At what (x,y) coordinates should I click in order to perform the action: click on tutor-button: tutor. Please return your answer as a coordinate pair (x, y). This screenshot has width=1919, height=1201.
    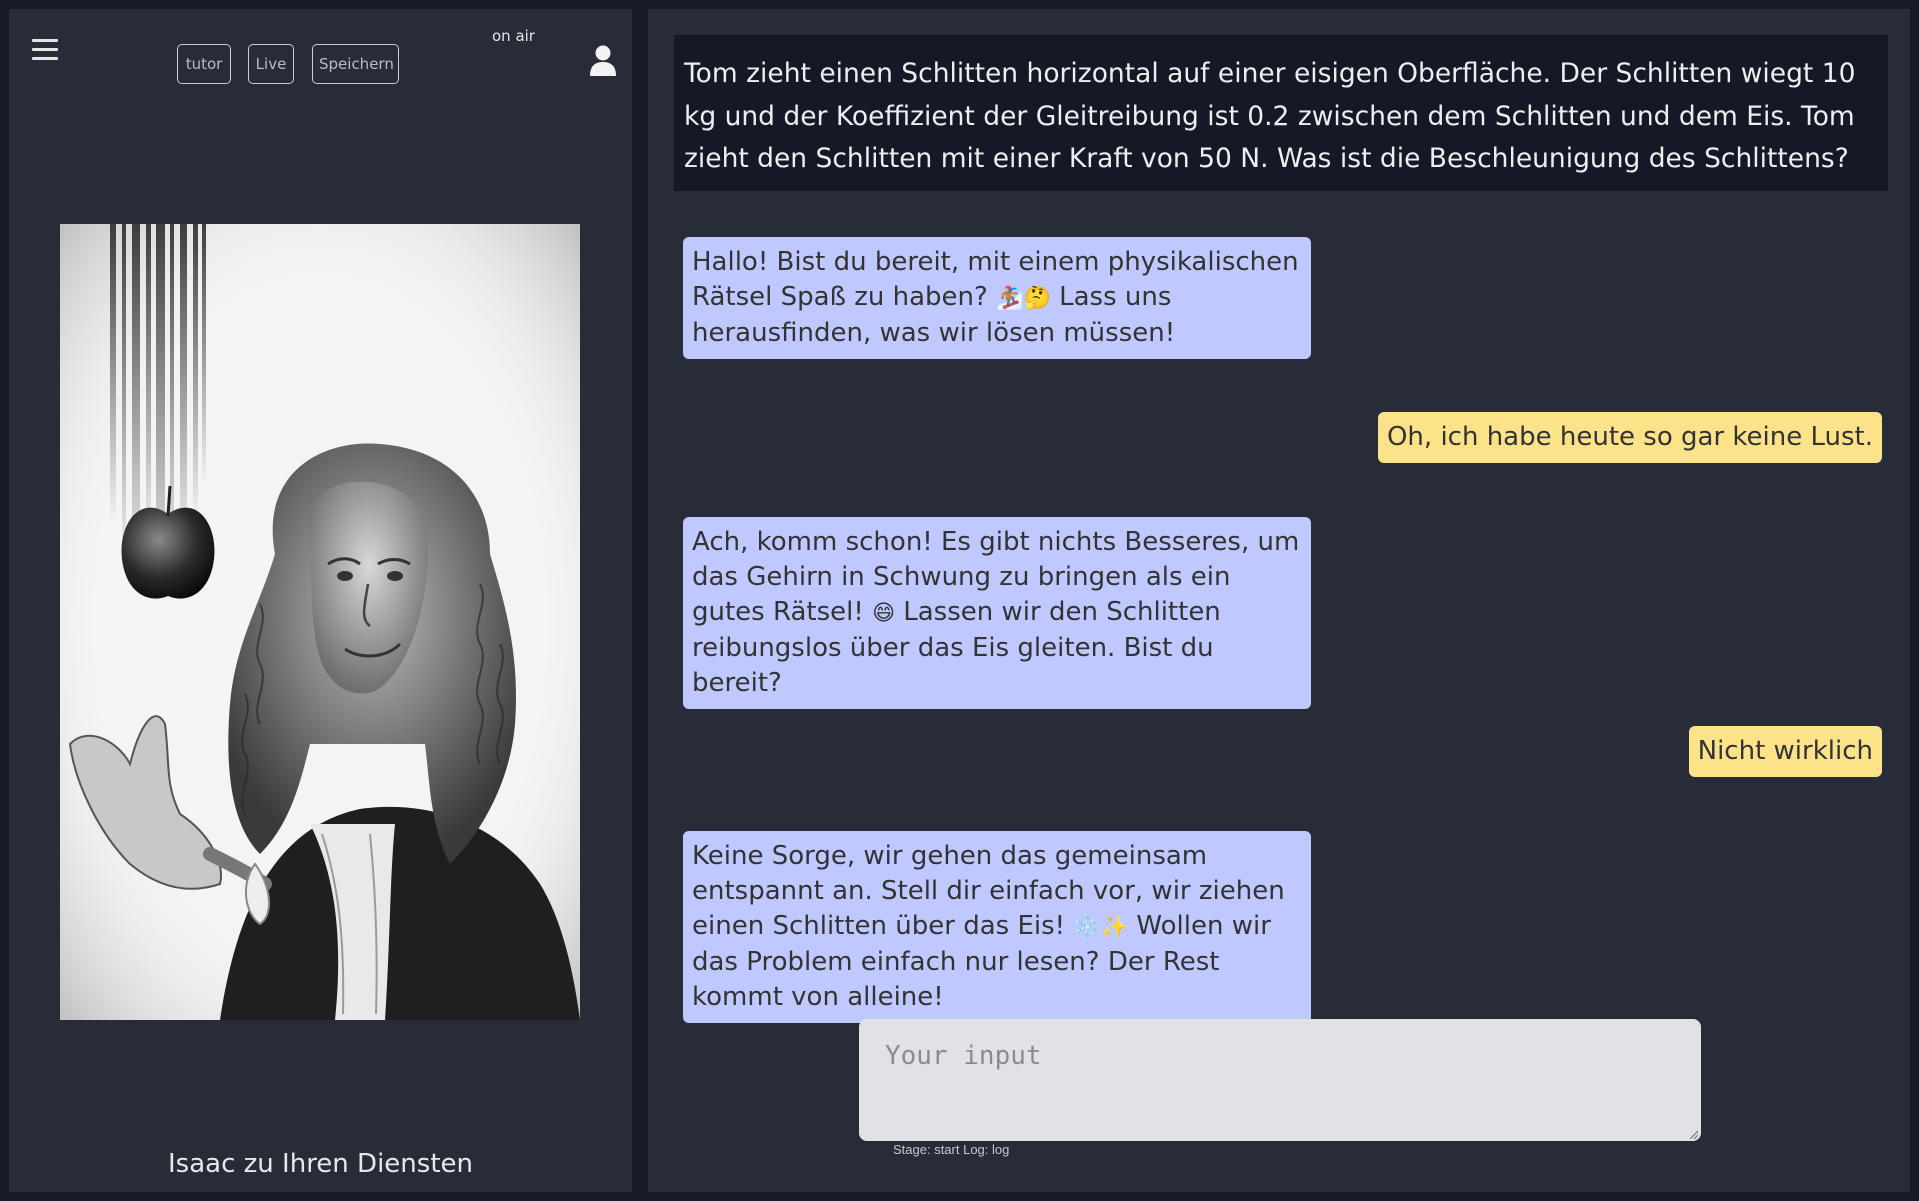
    Looking at the image, I should click on (204, 64).